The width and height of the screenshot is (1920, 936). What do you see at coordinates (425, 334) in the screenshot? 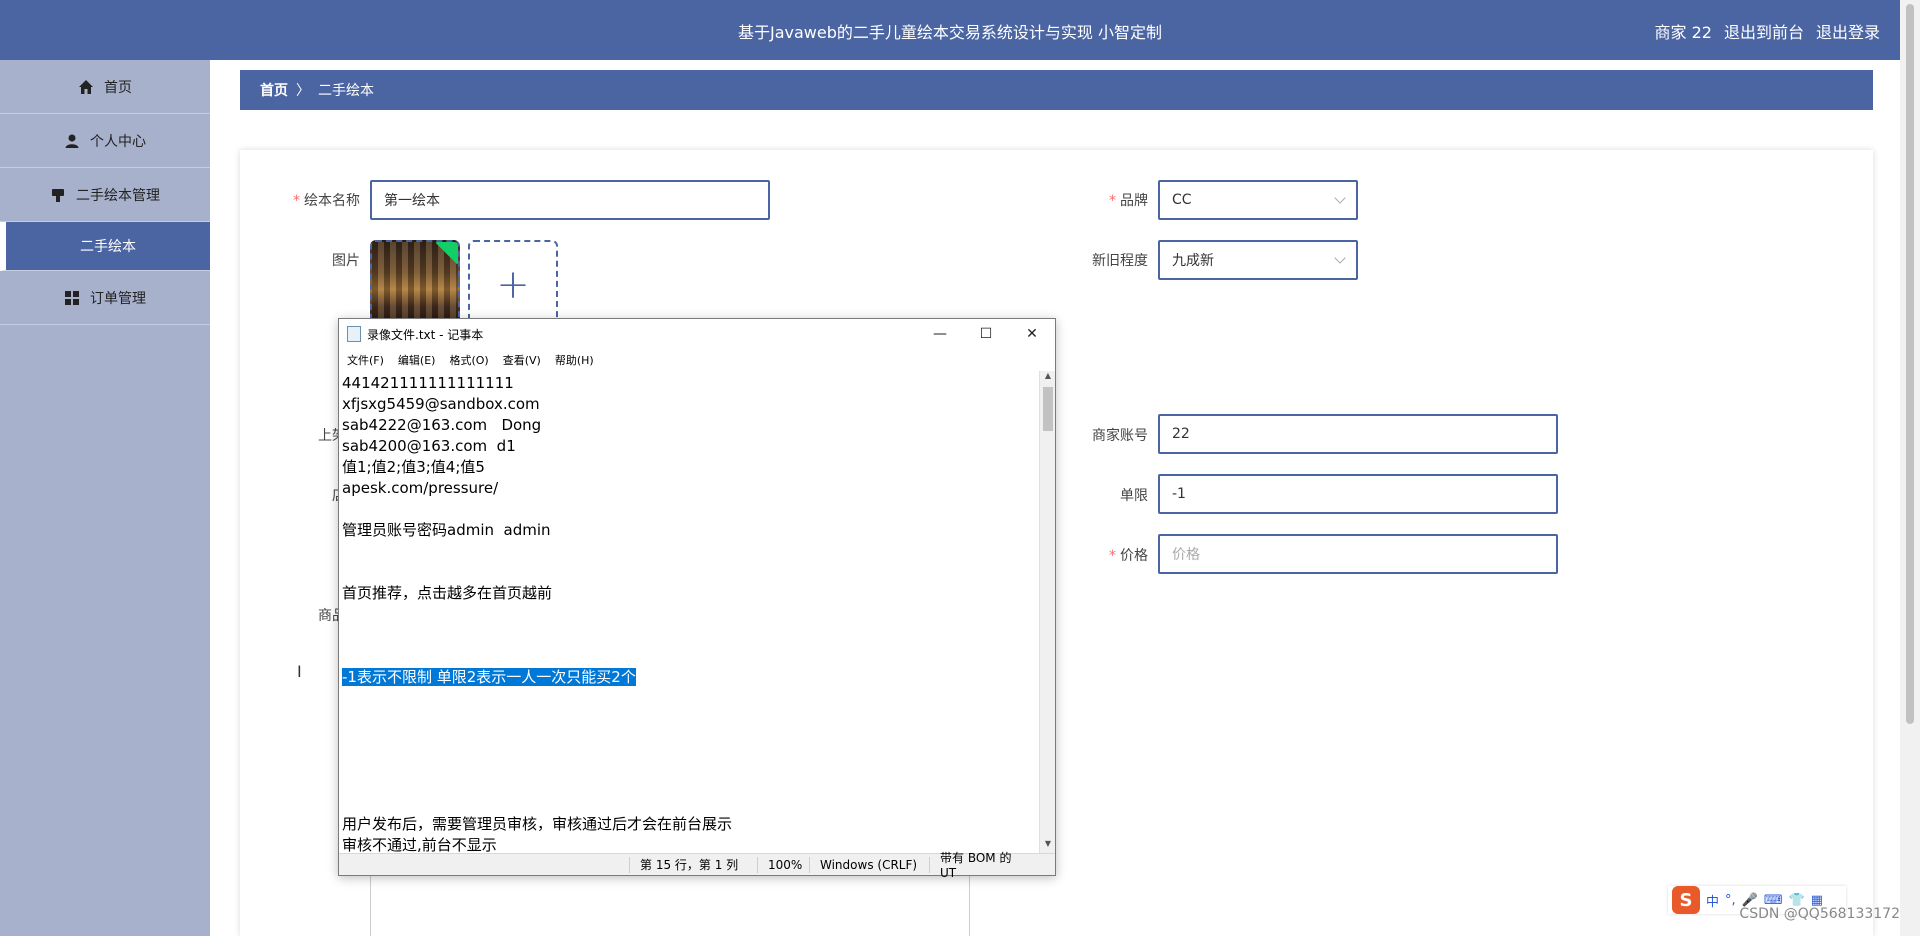
I see `notepad-title: 录像文件.txt - 记事本` at bounding box center [425, 334].